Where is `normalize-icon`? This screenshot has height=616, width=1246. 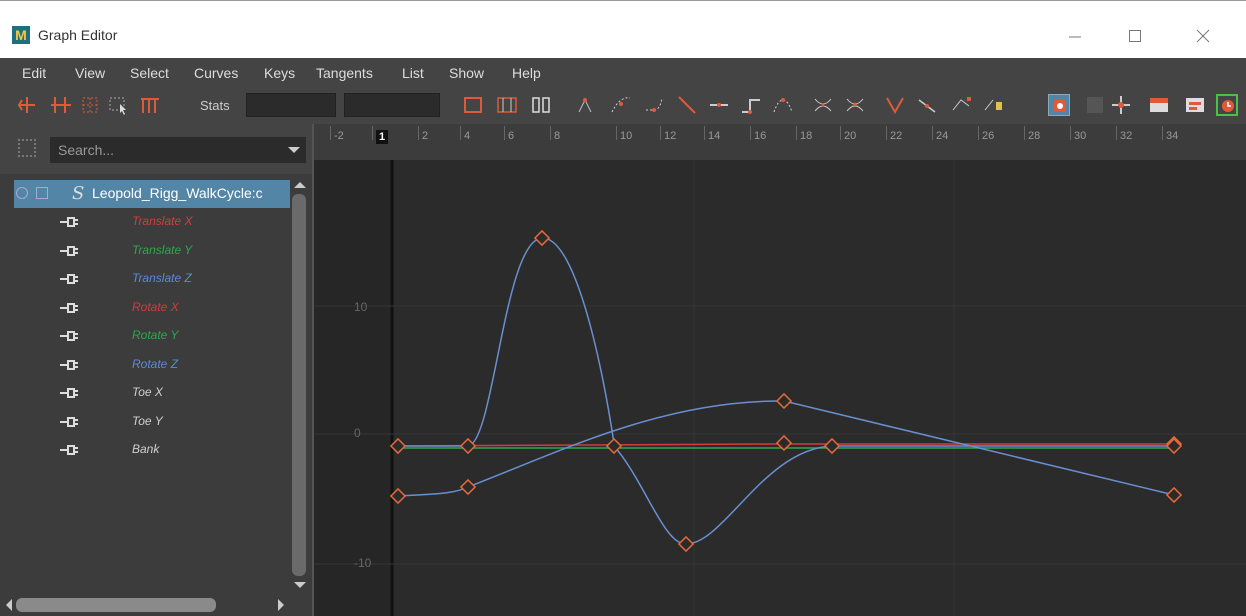 normalize-icon is located at coordinates (1121, 105).